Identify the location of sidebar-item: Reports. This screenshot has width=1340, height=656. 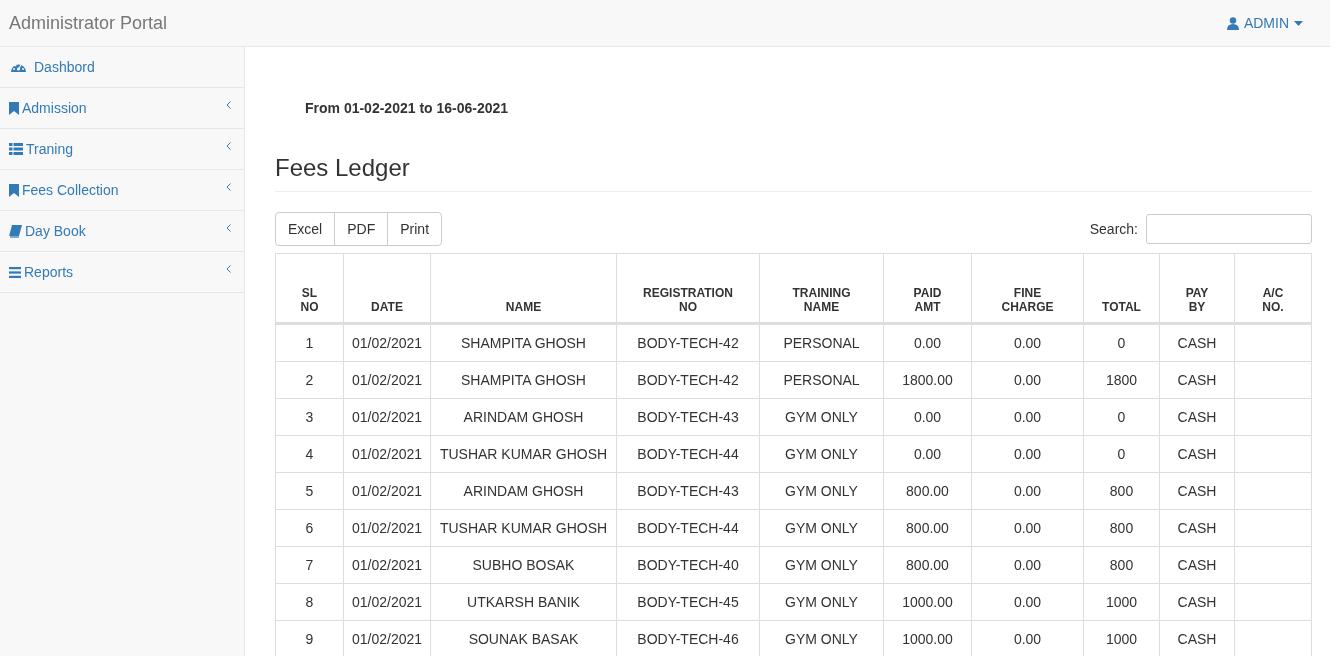
(122, 272).